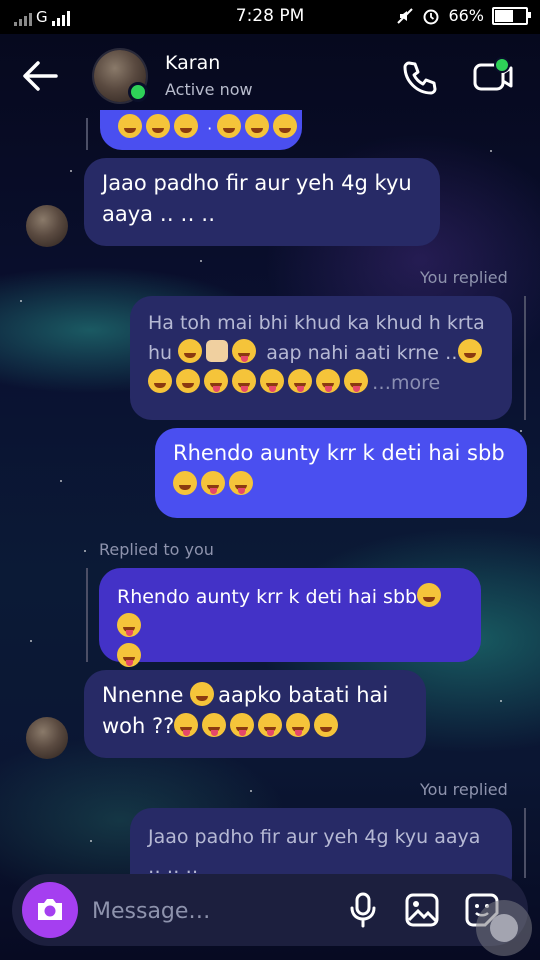 The image size is (540, 960). Describe the element at coordinates (121, 76) in the screenshot. I see `contact-avatar` at that location.